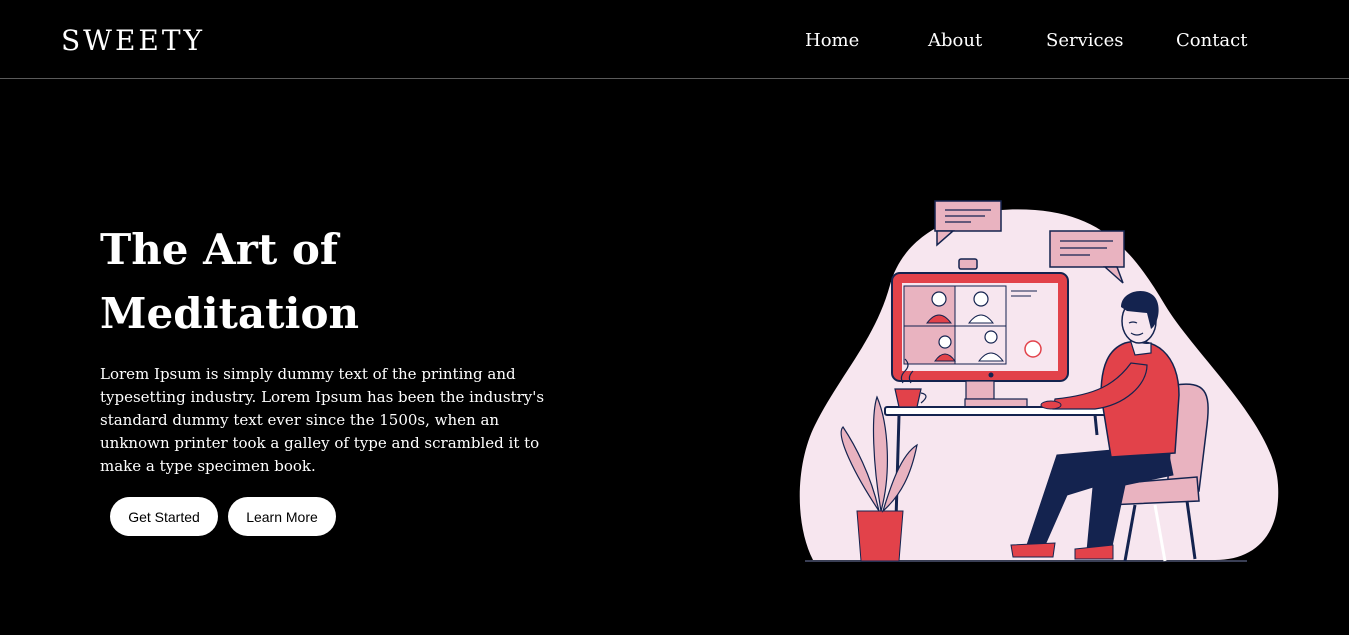  I want to click on nav-link-home: Home, so click(832, 40).